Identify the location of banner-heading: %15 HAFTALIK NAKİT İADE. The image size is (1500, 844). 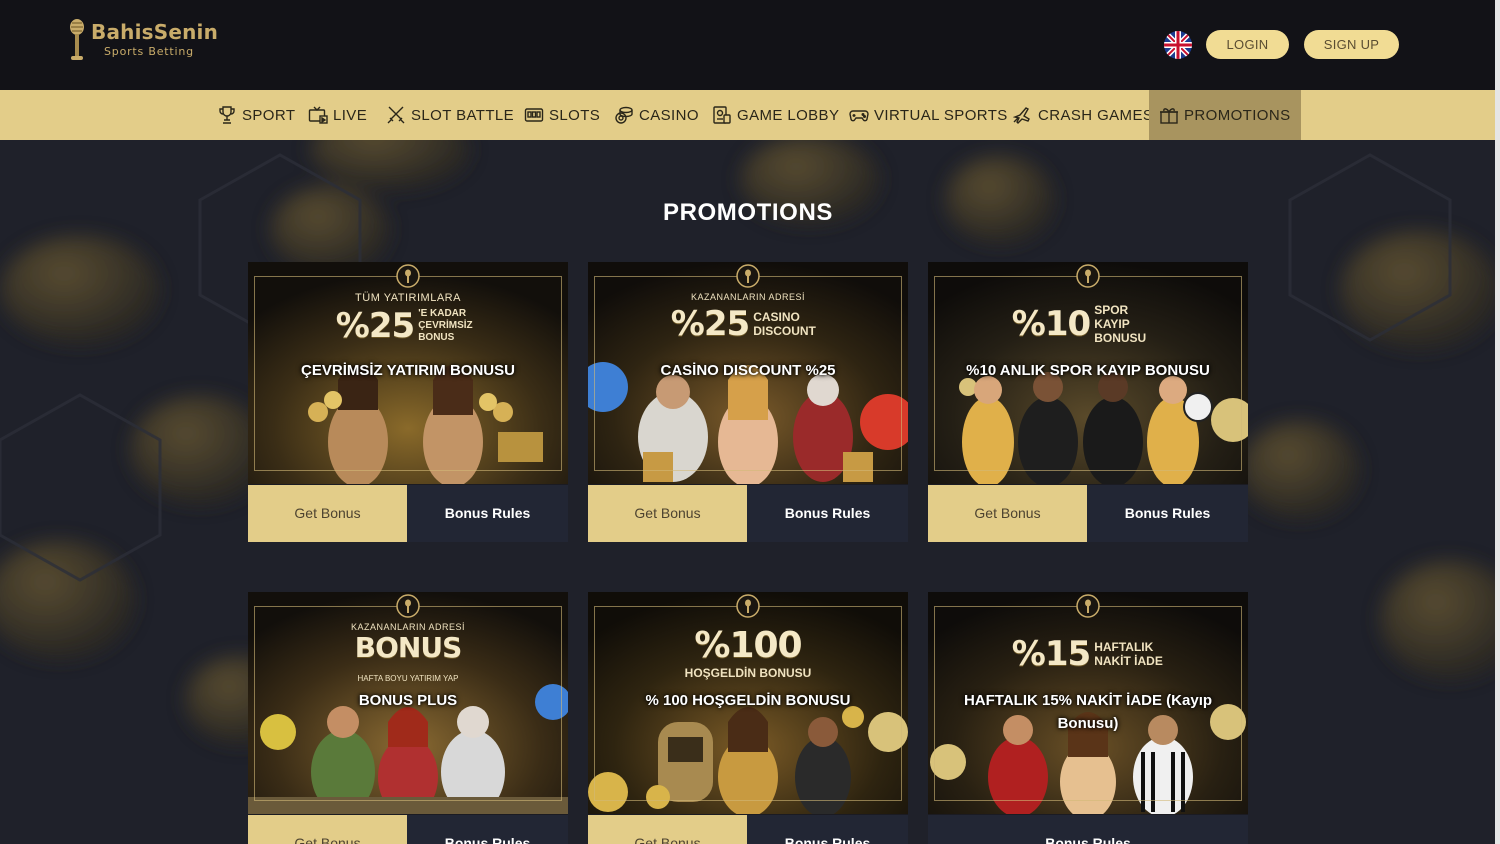
(1088, 662).